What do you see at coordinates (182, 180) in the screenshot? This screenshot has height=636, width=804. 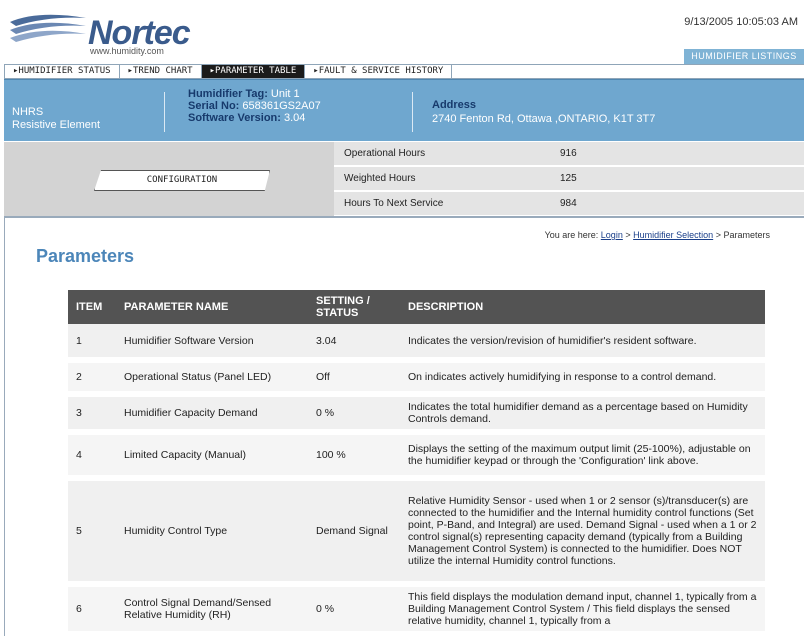 I see `configuration-button: CONFIGURATION` at bounding box center [182, 180].